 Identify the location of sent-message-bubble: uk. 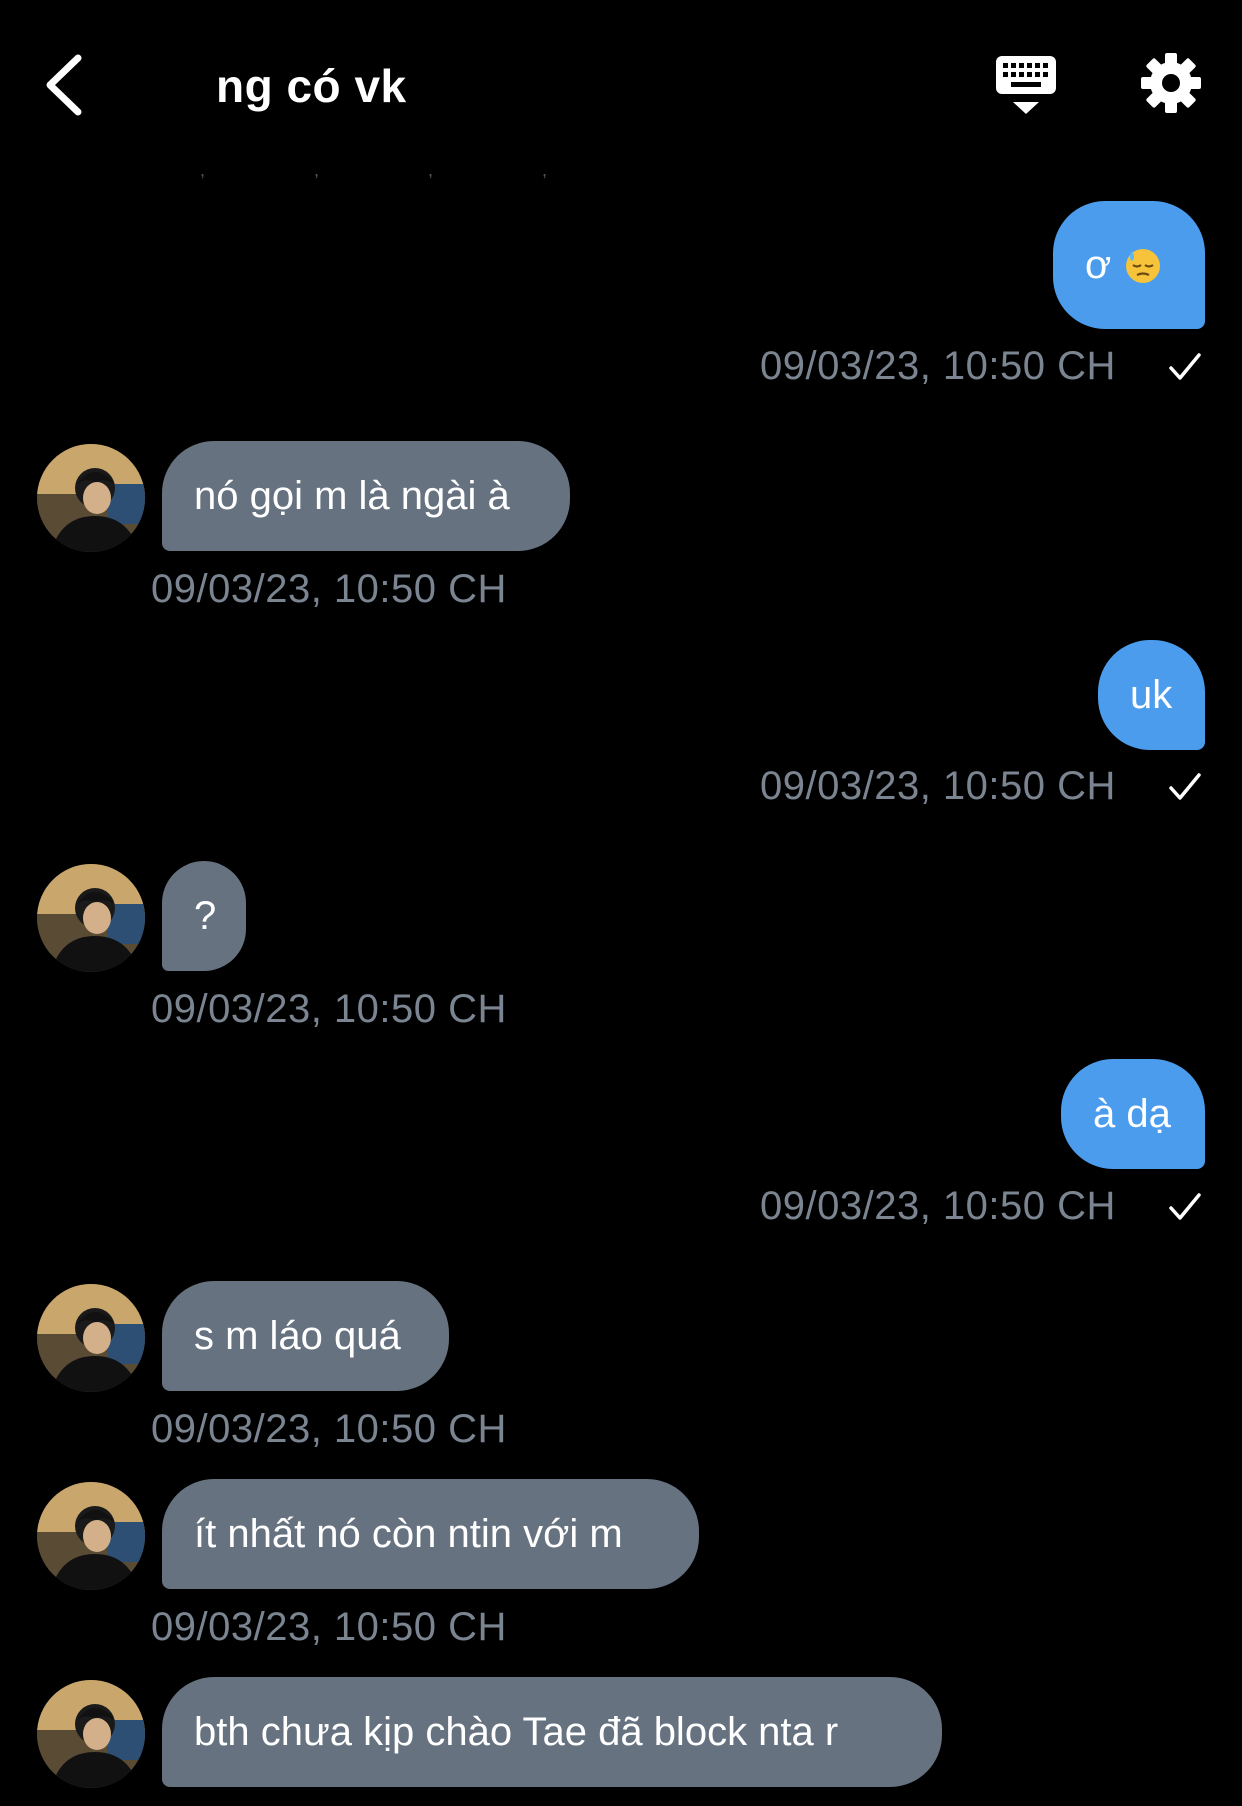
(1151, 695).